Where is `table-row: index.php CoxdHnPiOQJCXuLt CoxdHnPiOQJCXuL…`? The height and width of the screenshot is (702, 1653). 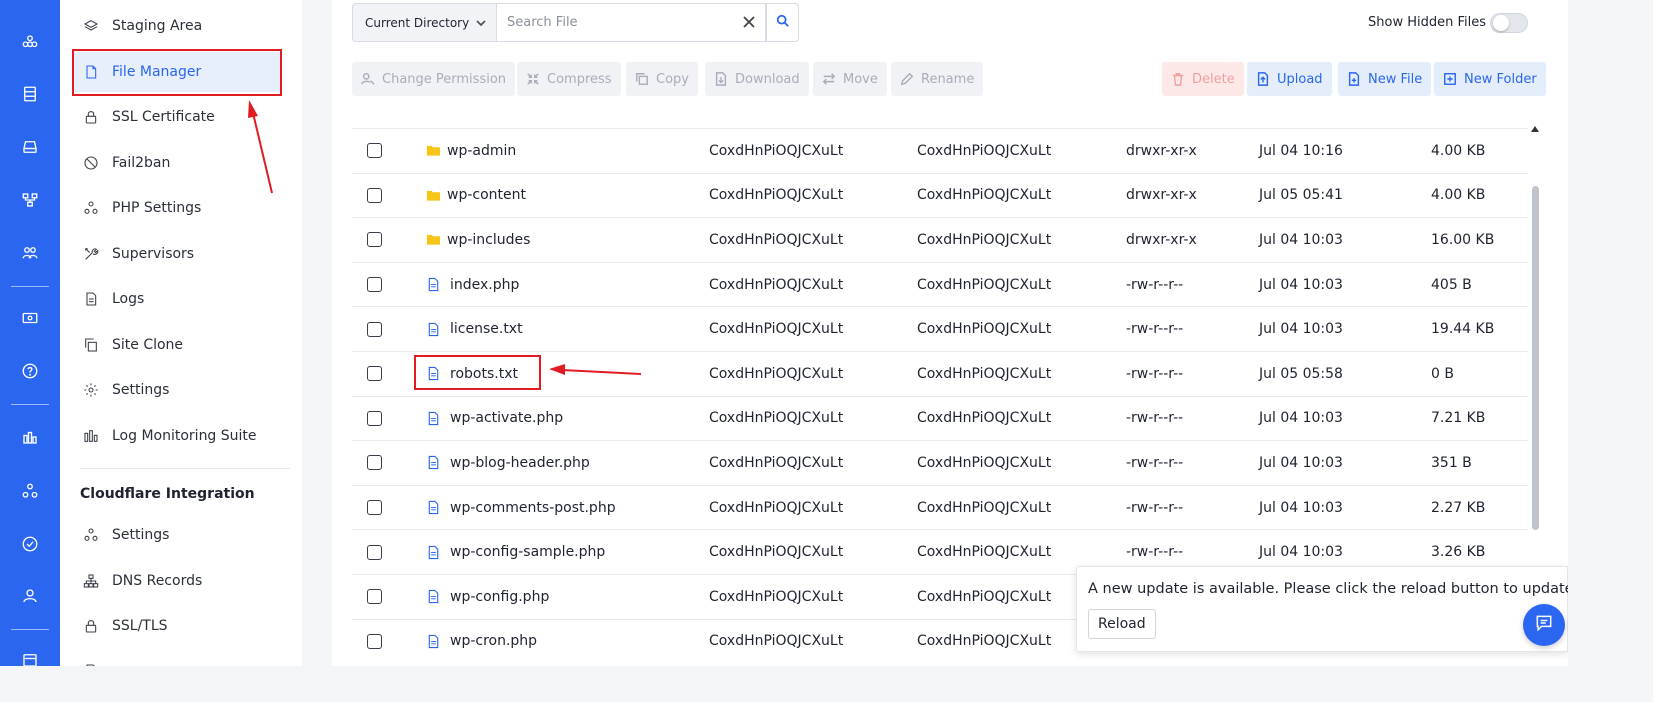
table-row: index.php CoxdHnPiOQJCXuLt CoxdHnPiOQJCXuL… is located at coordinates (940, 284).